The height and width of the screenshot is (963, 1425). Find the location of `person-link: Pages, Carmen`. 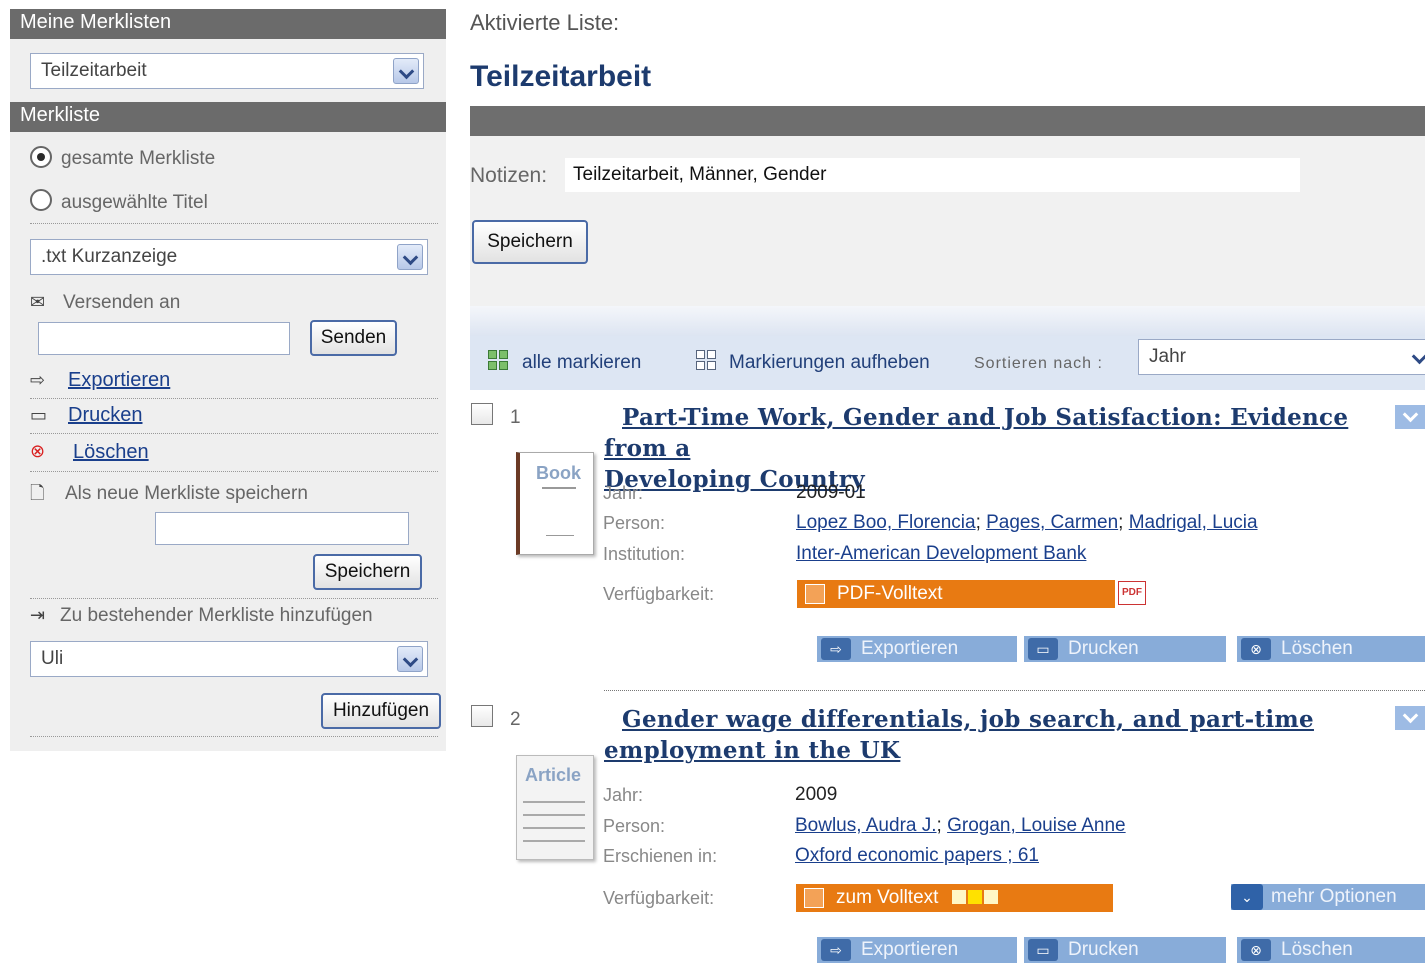

person-link: Pages, Carmen is located at coordinates (1052, 522).